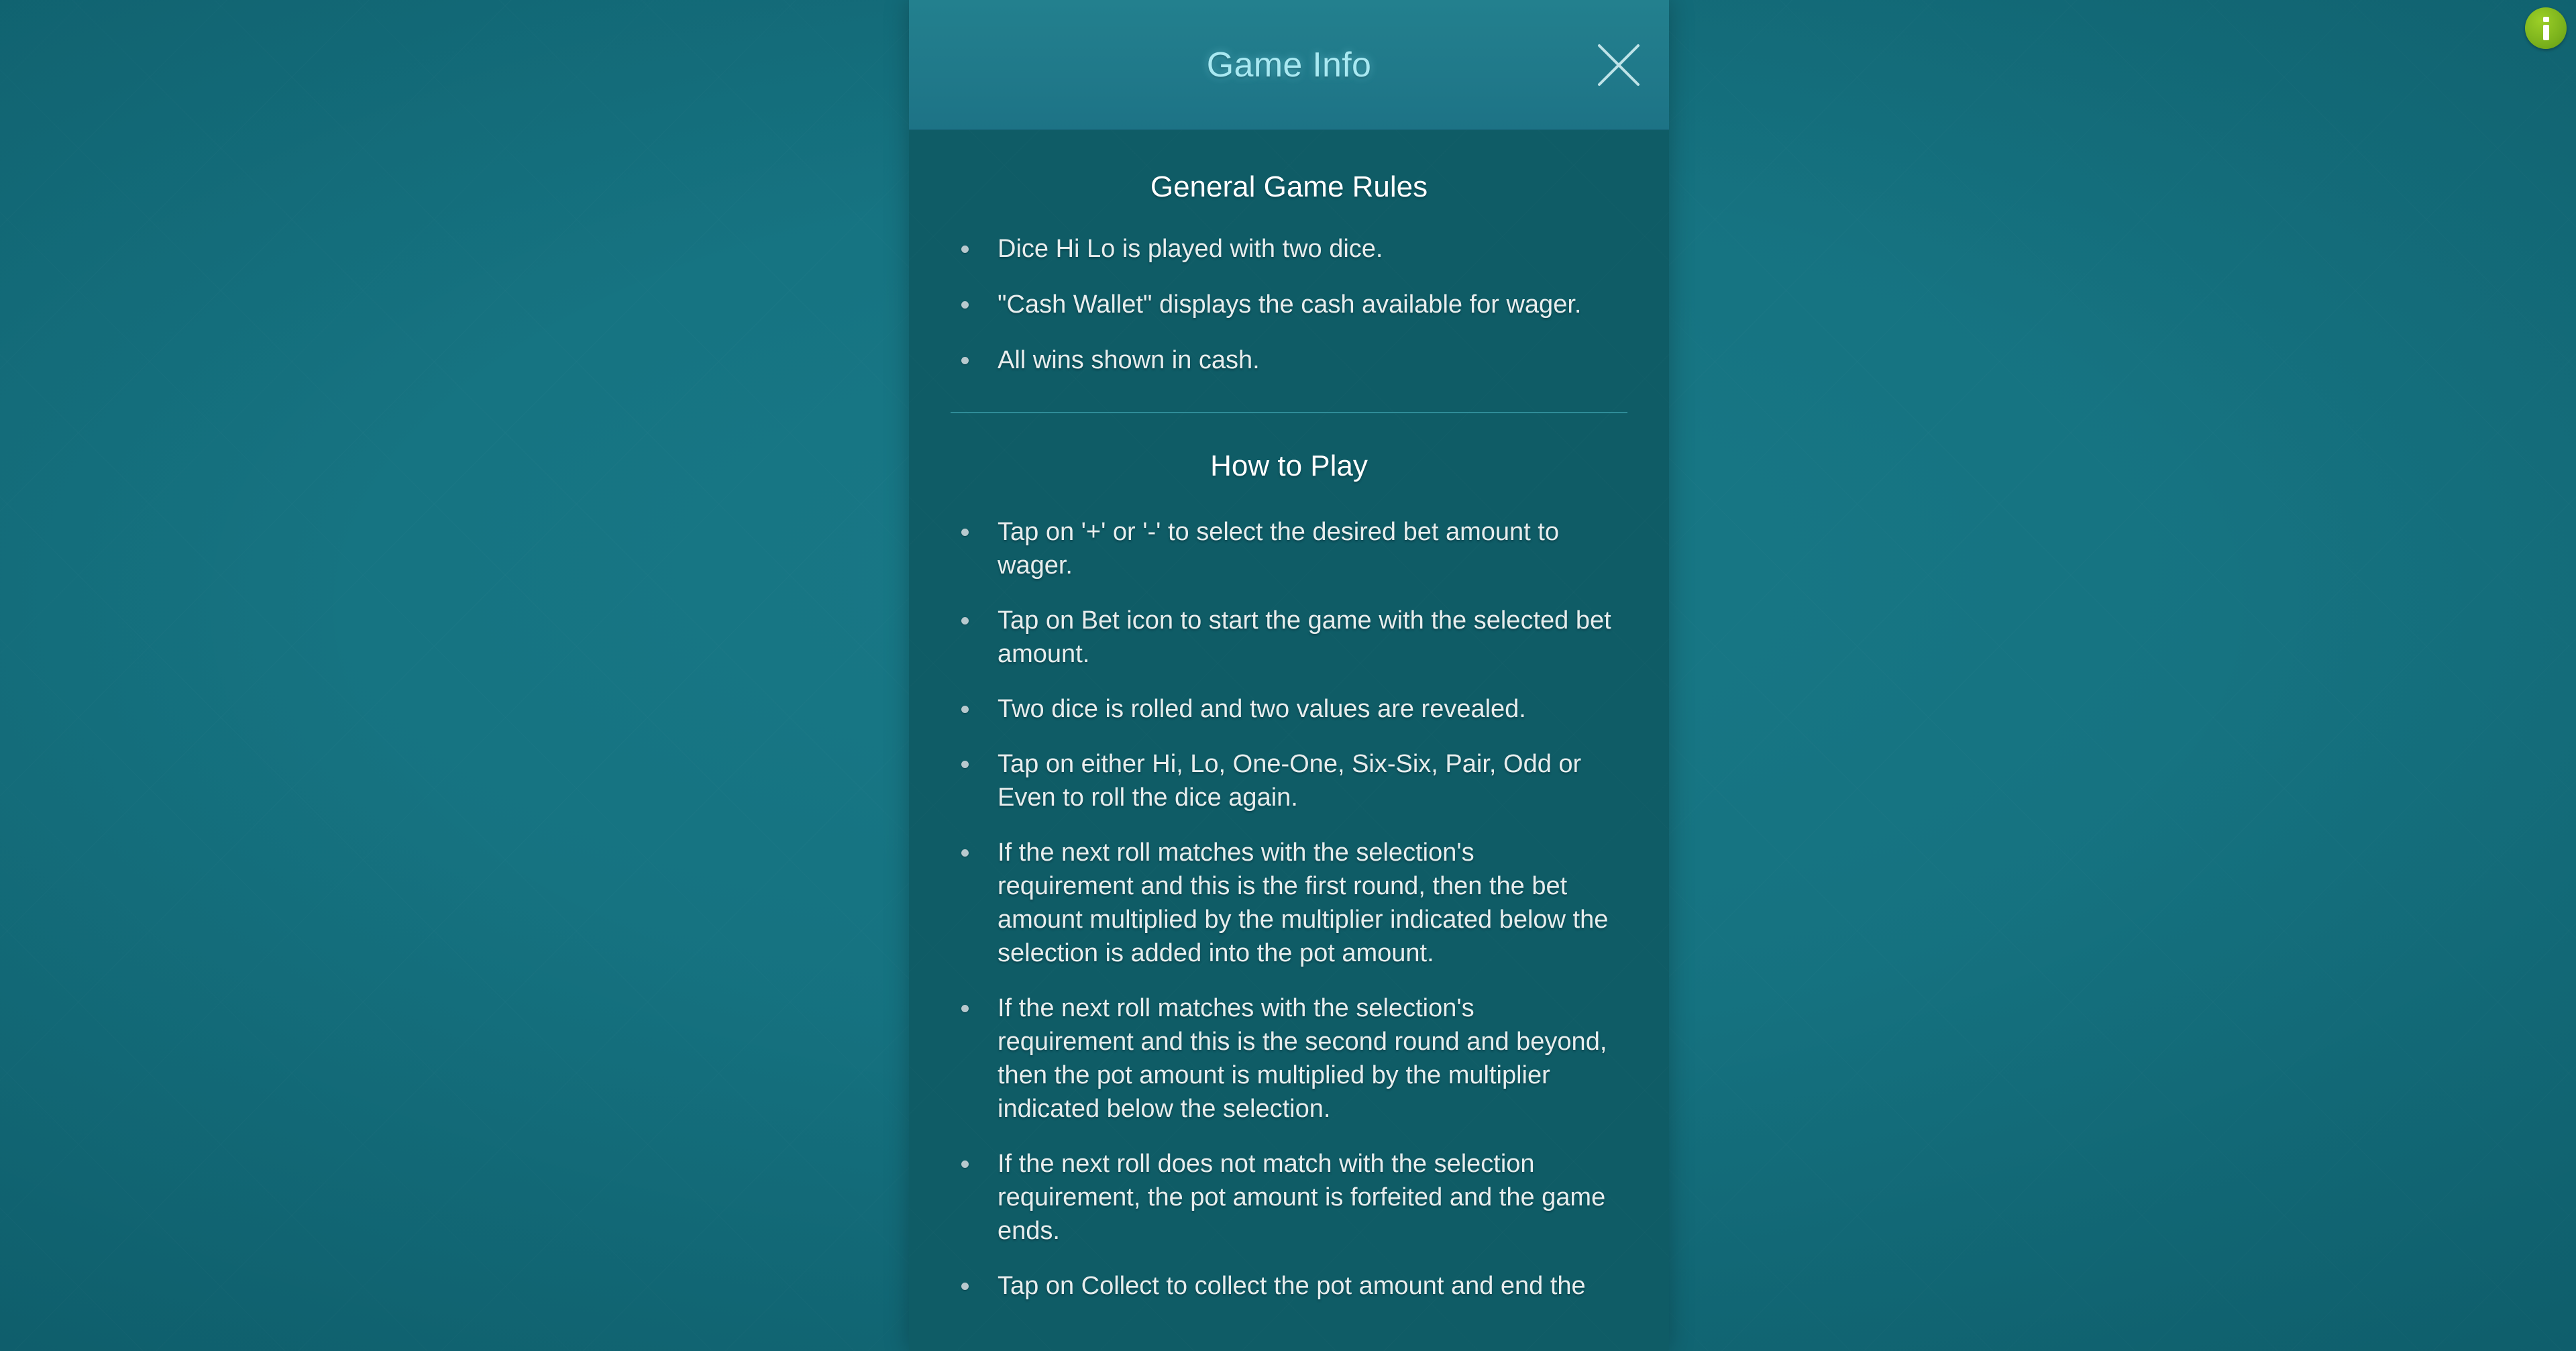 The height and width of the screenshot is (1351, 2576). I want to click on info-glyph-dot, so click(2545, 19).